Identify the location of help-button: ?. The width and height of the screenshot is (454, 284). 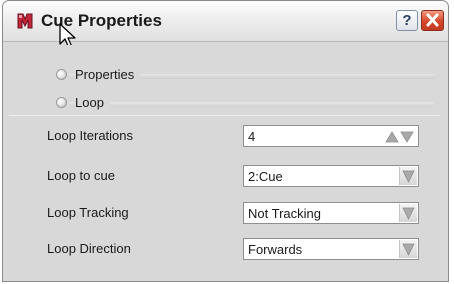
(407, 20).